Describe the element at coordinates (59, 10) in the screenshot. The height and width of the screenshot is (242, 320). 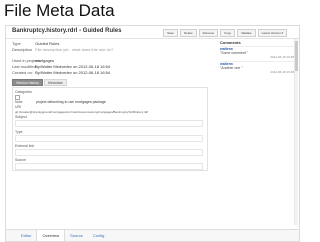
I see `slide-title: File Meta Data` at that location.